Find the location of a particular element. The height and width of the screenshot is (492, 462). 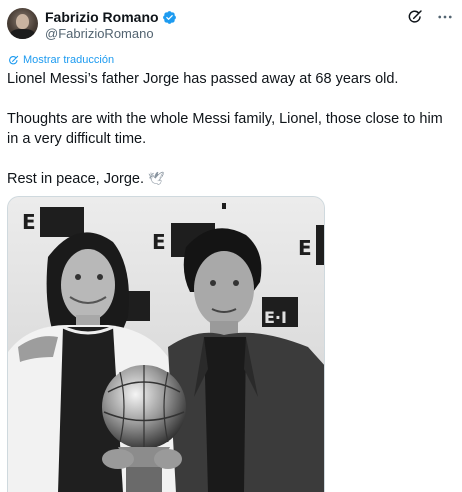

avatar is located at coordinates (22, 23).